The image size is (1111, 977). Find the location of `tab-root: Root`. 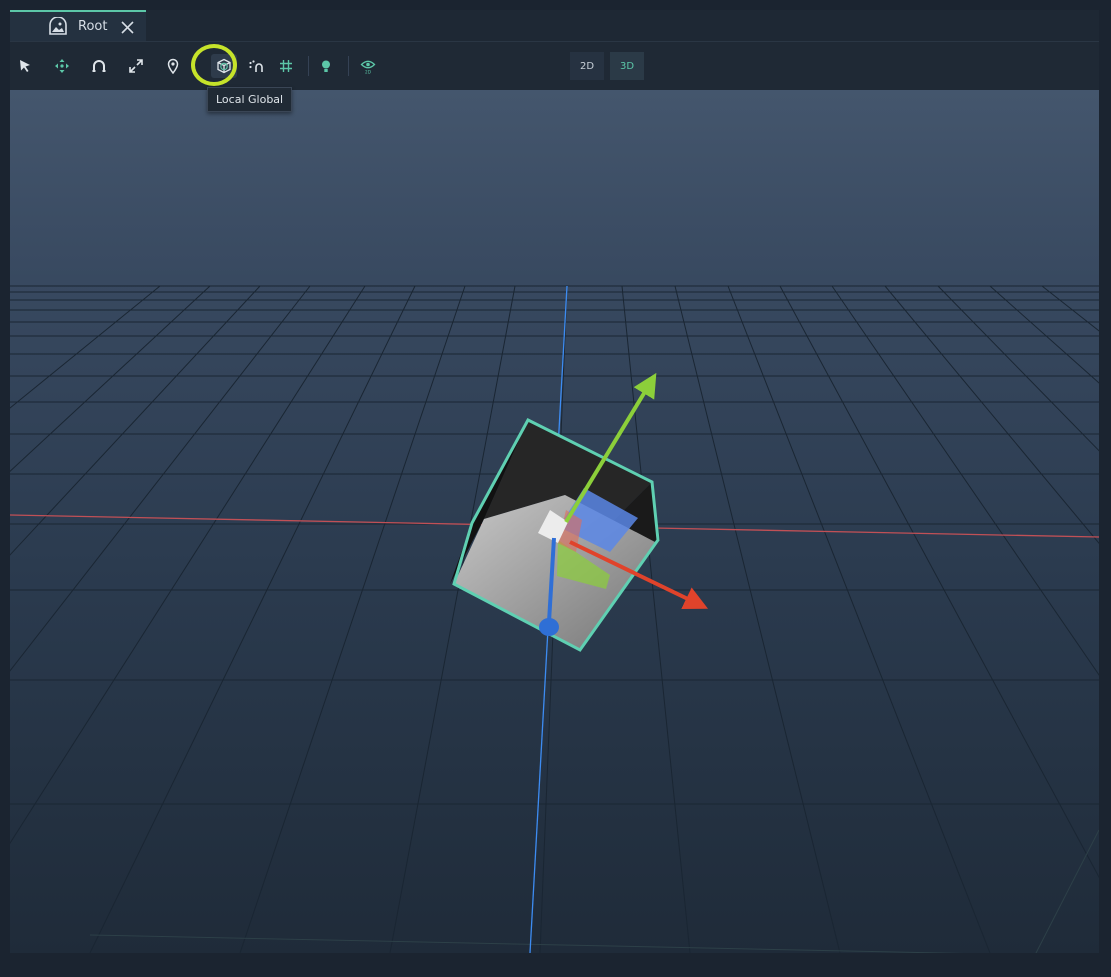

tab-root: Root is located at coordinates (78, 25).